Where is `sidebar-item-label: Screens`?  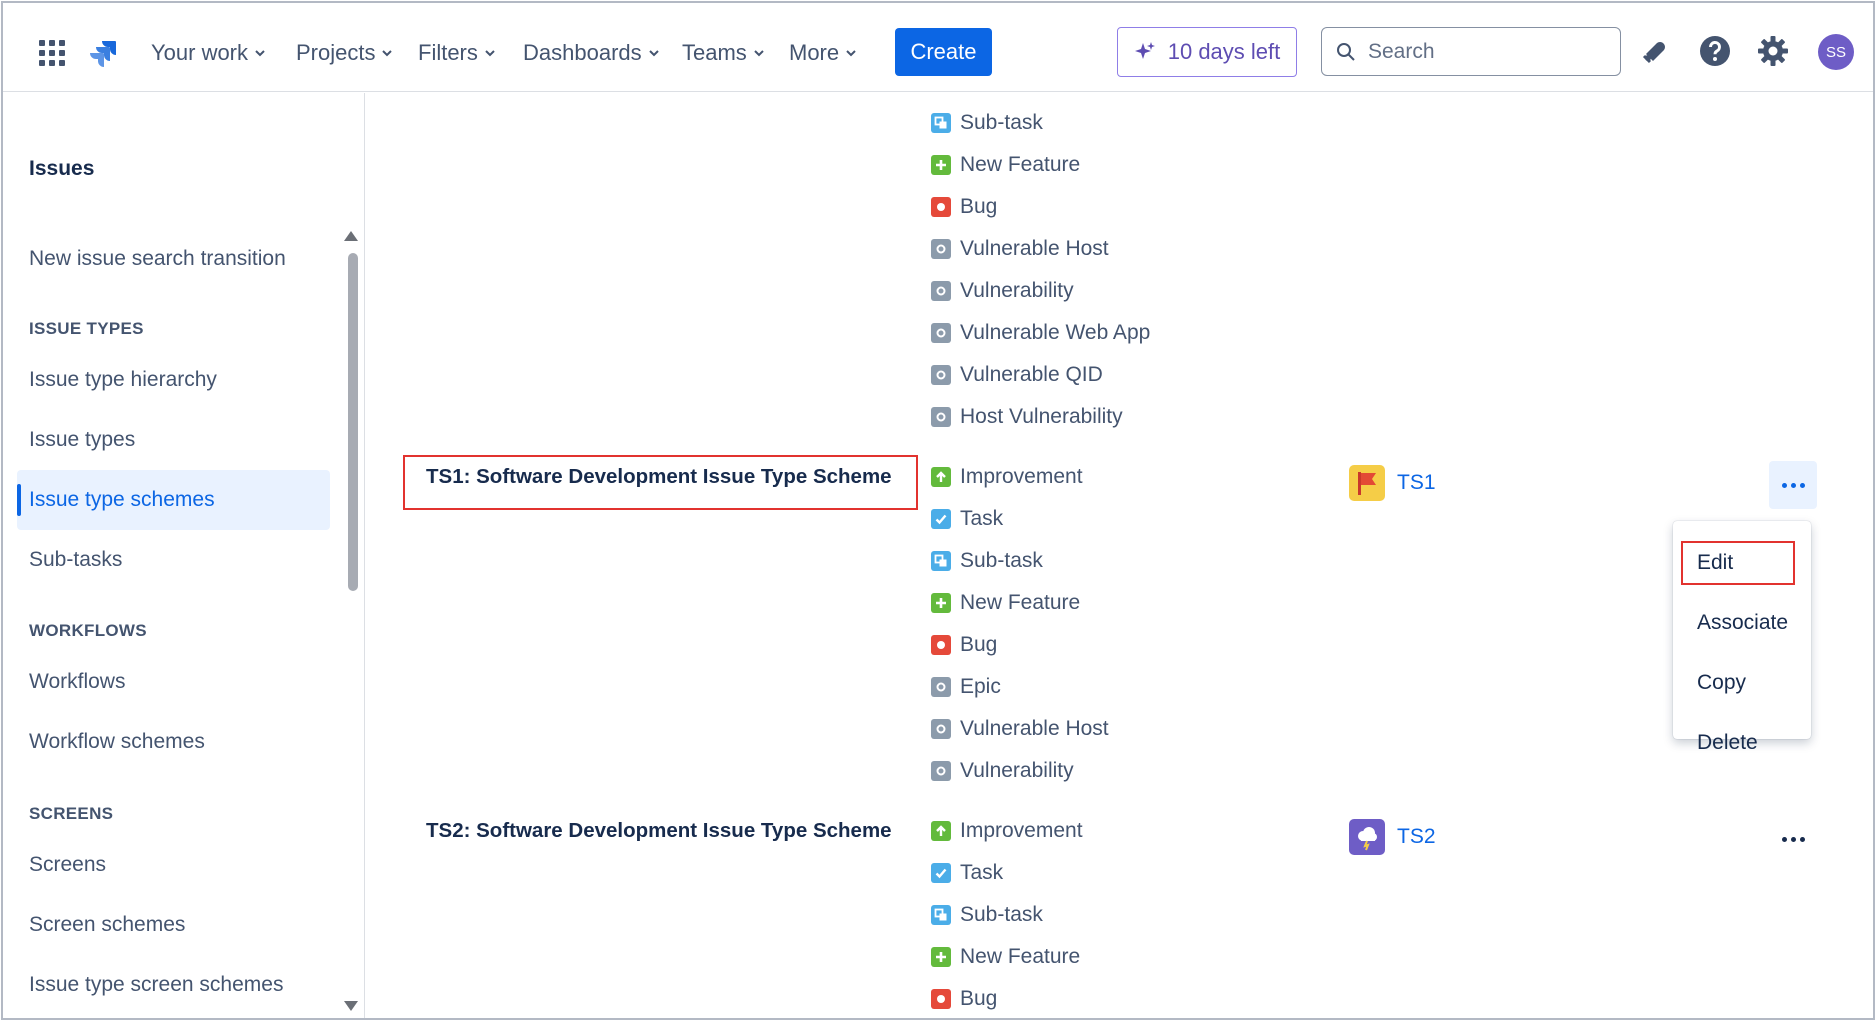 sidebar-item-label: Screens is located at coordinates (68, 864).